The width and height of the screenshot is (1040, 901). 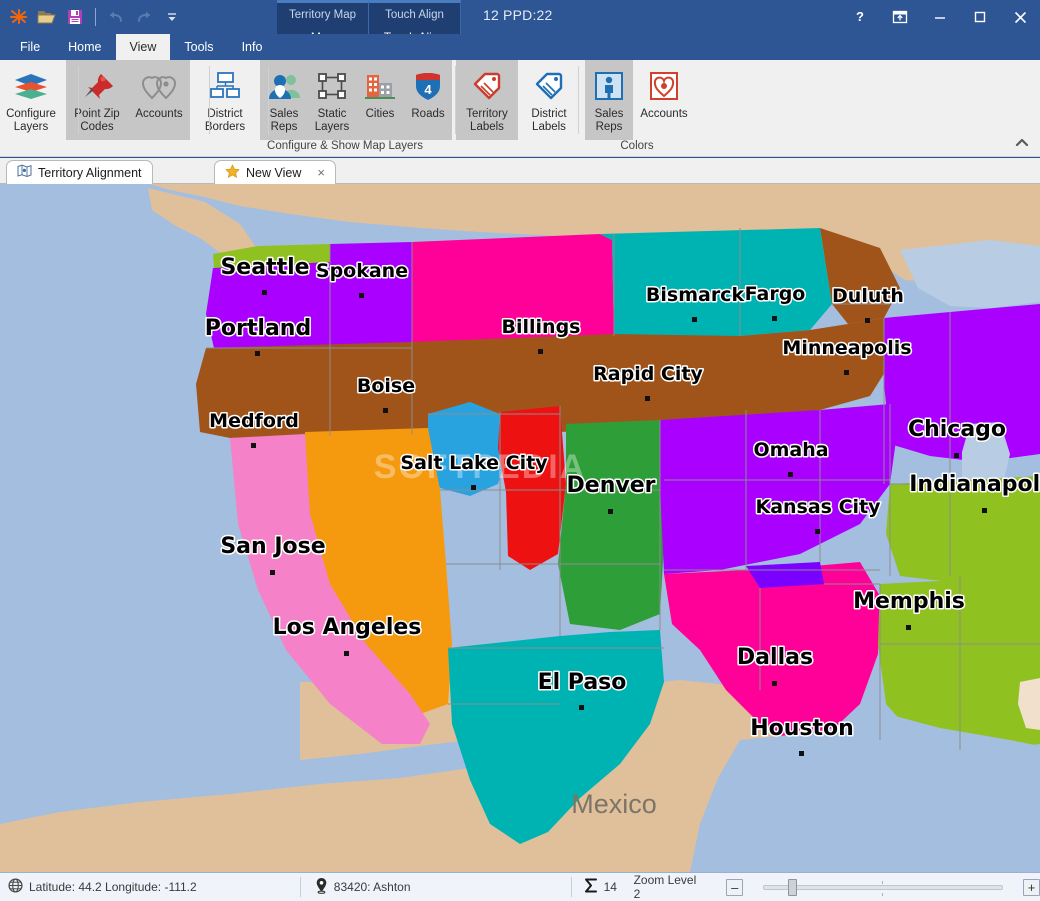 What do you see at coordinates (258, 328) in the screenshot?
I see `city-label: Portland` at bounding box center [258, 328].